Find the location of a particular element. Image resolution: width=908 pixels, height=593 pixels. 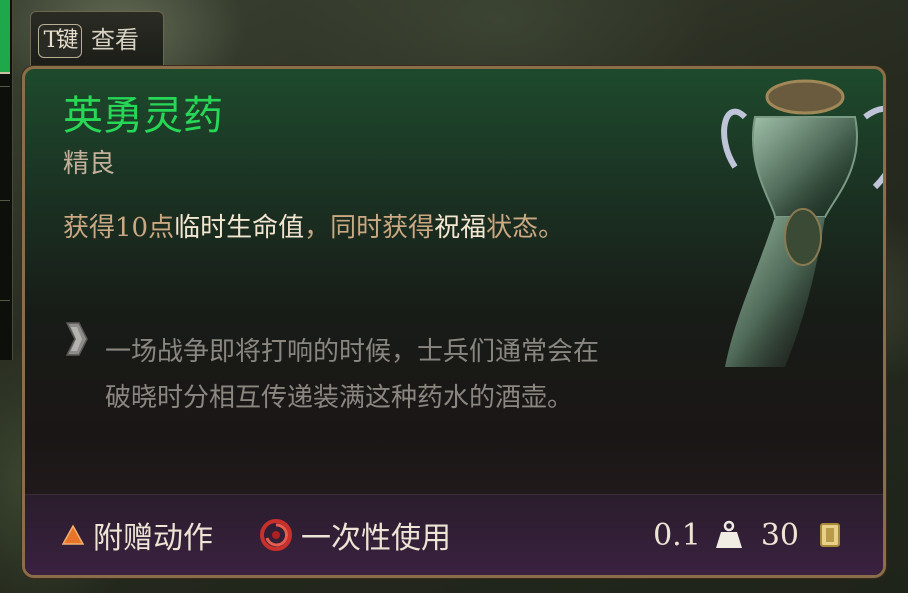

item-name: 英勇灵药 is located at coordinates (143, 116).